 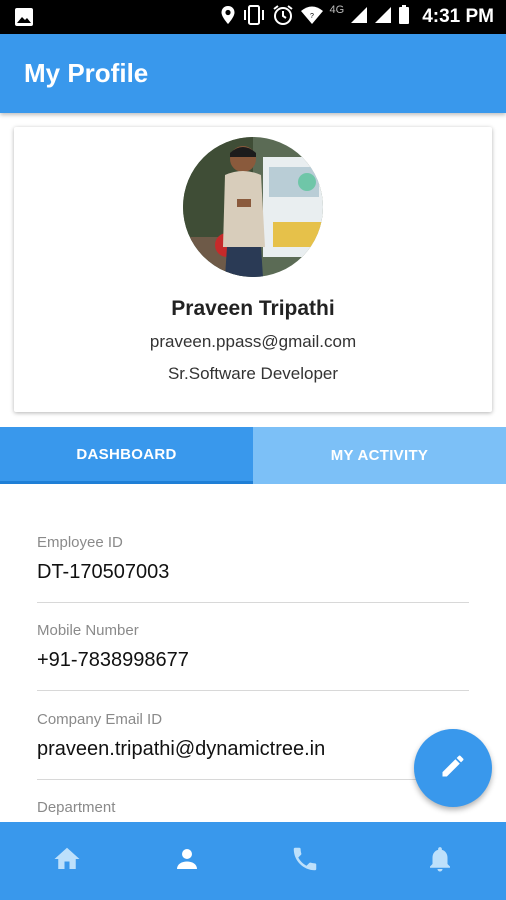 I want to click on vibrate-icon, so click(x=254, y=17).